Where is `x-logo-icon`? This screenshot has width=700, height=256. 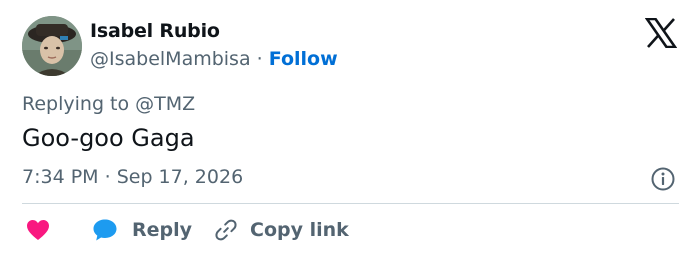
x-logo-icon is located at coordinates (661, 33).